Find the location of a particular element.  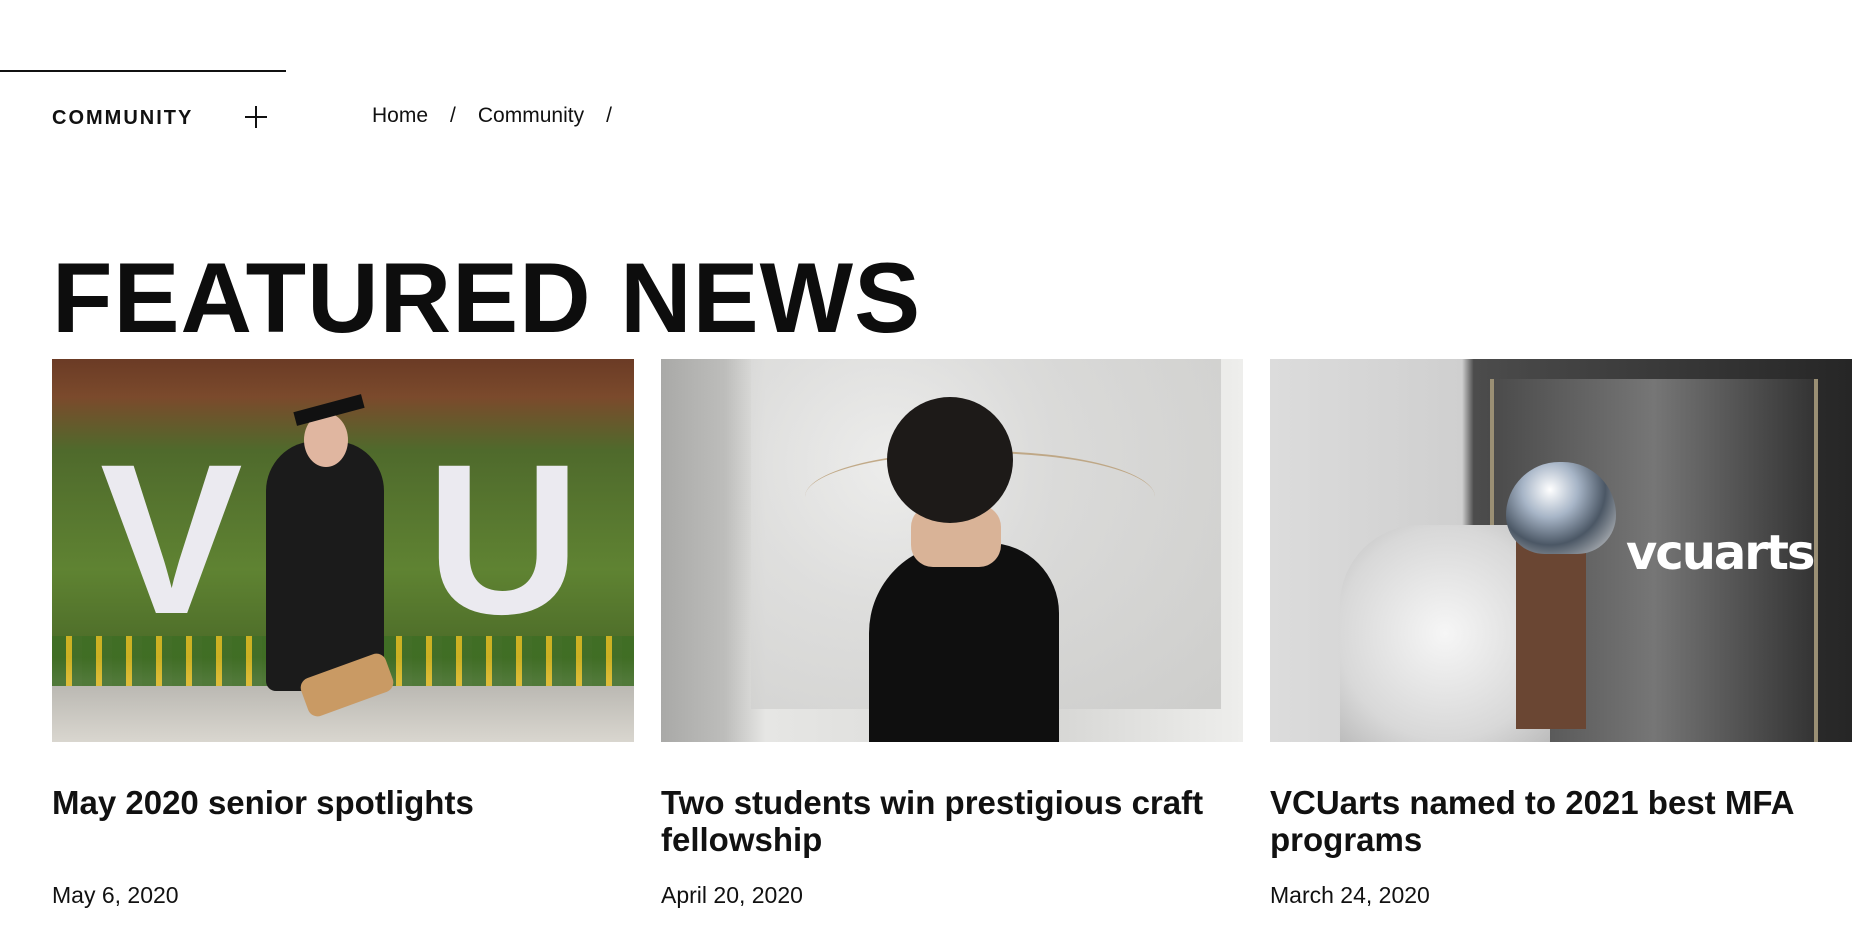

news-title: VCUarts named to 2021 best MFA programs is located at coordinates (1561, 821).